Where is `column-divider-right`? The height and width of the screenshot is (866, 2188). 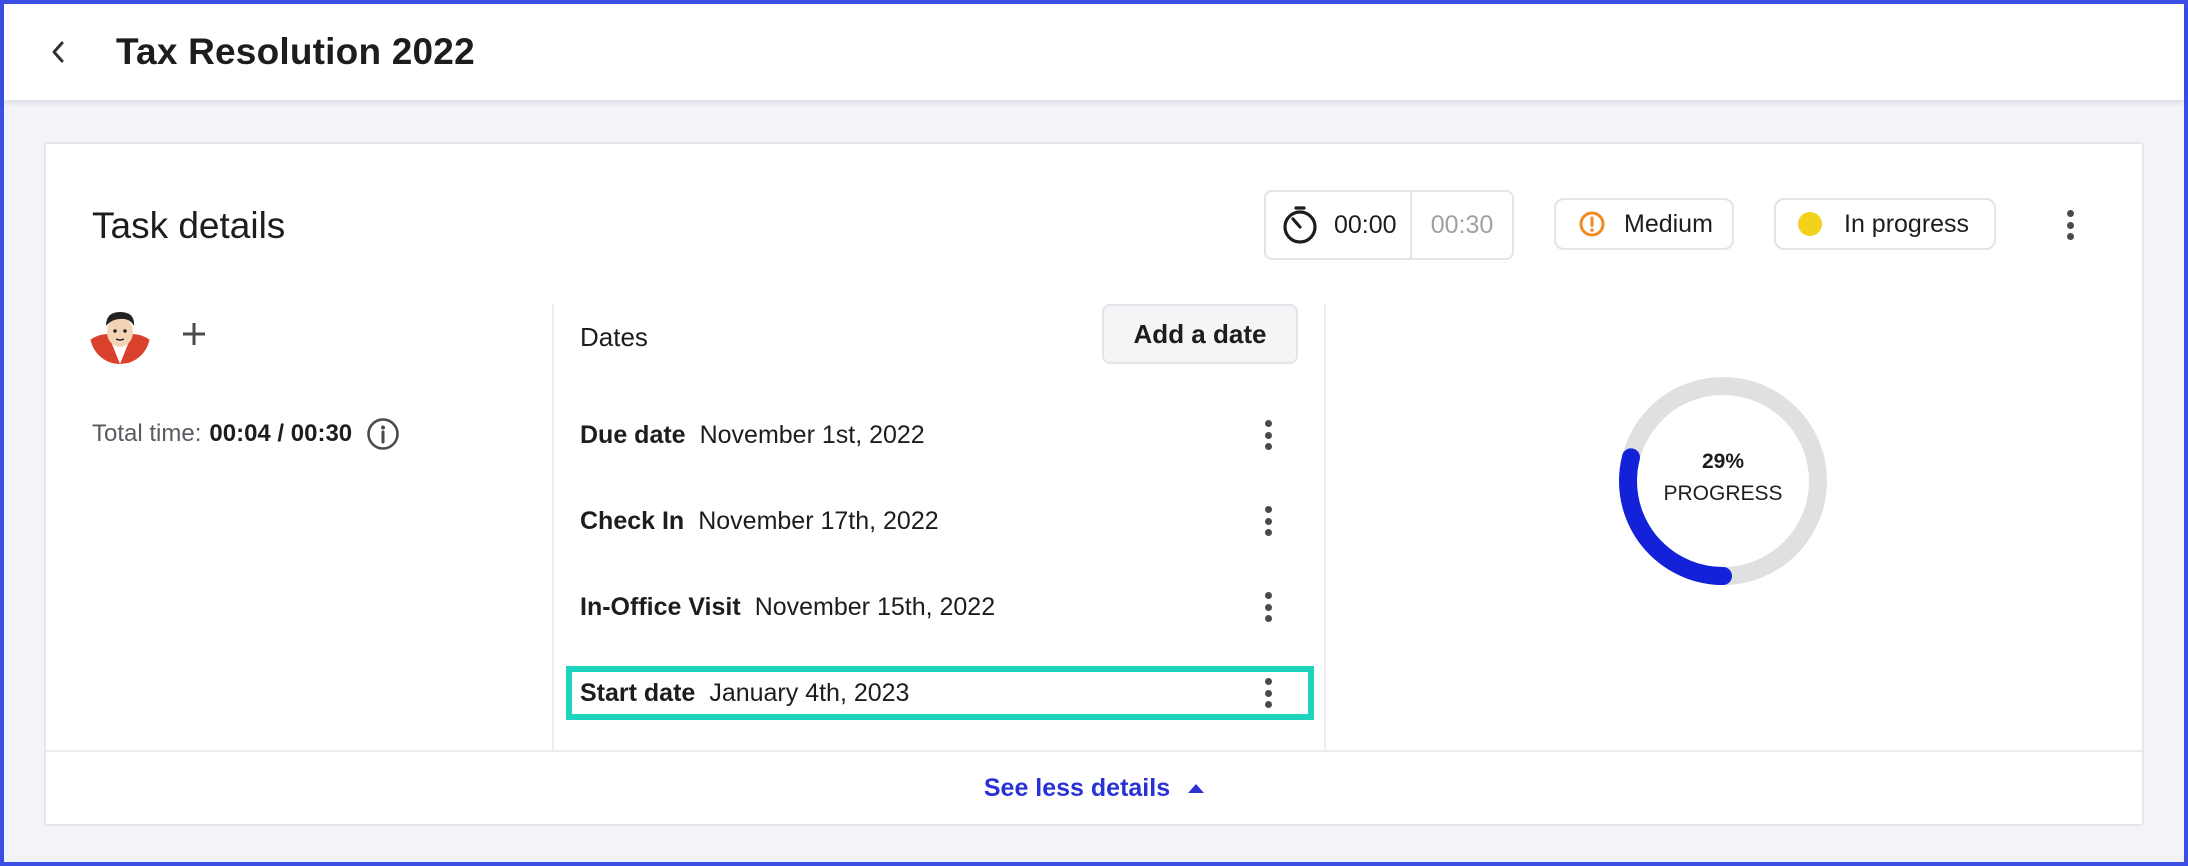 column-divider-right is located at coordinates (1325, 528).